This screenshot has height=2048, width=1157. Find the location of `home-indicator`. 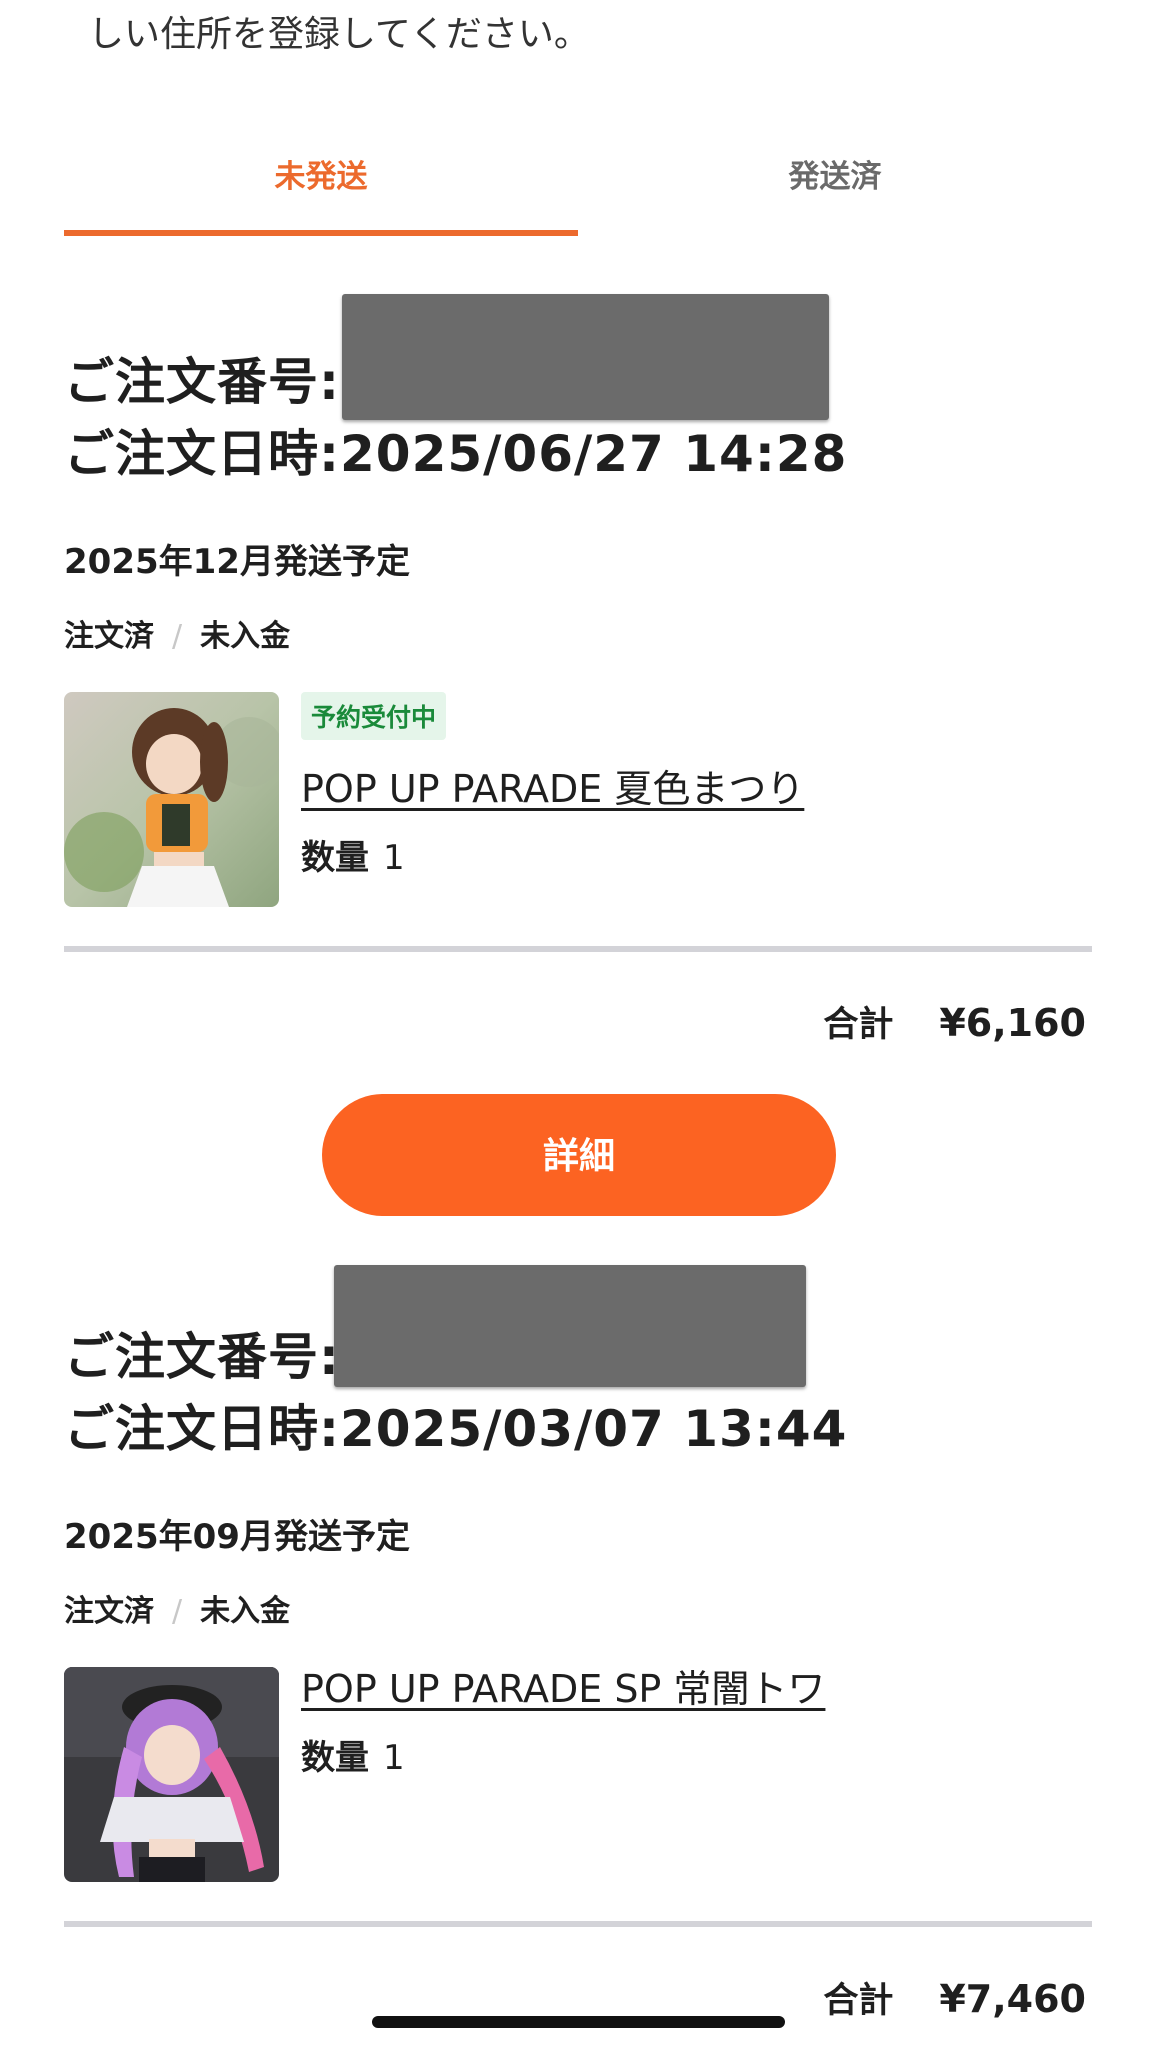

home-indicator is located at coordinates (578, 2022).